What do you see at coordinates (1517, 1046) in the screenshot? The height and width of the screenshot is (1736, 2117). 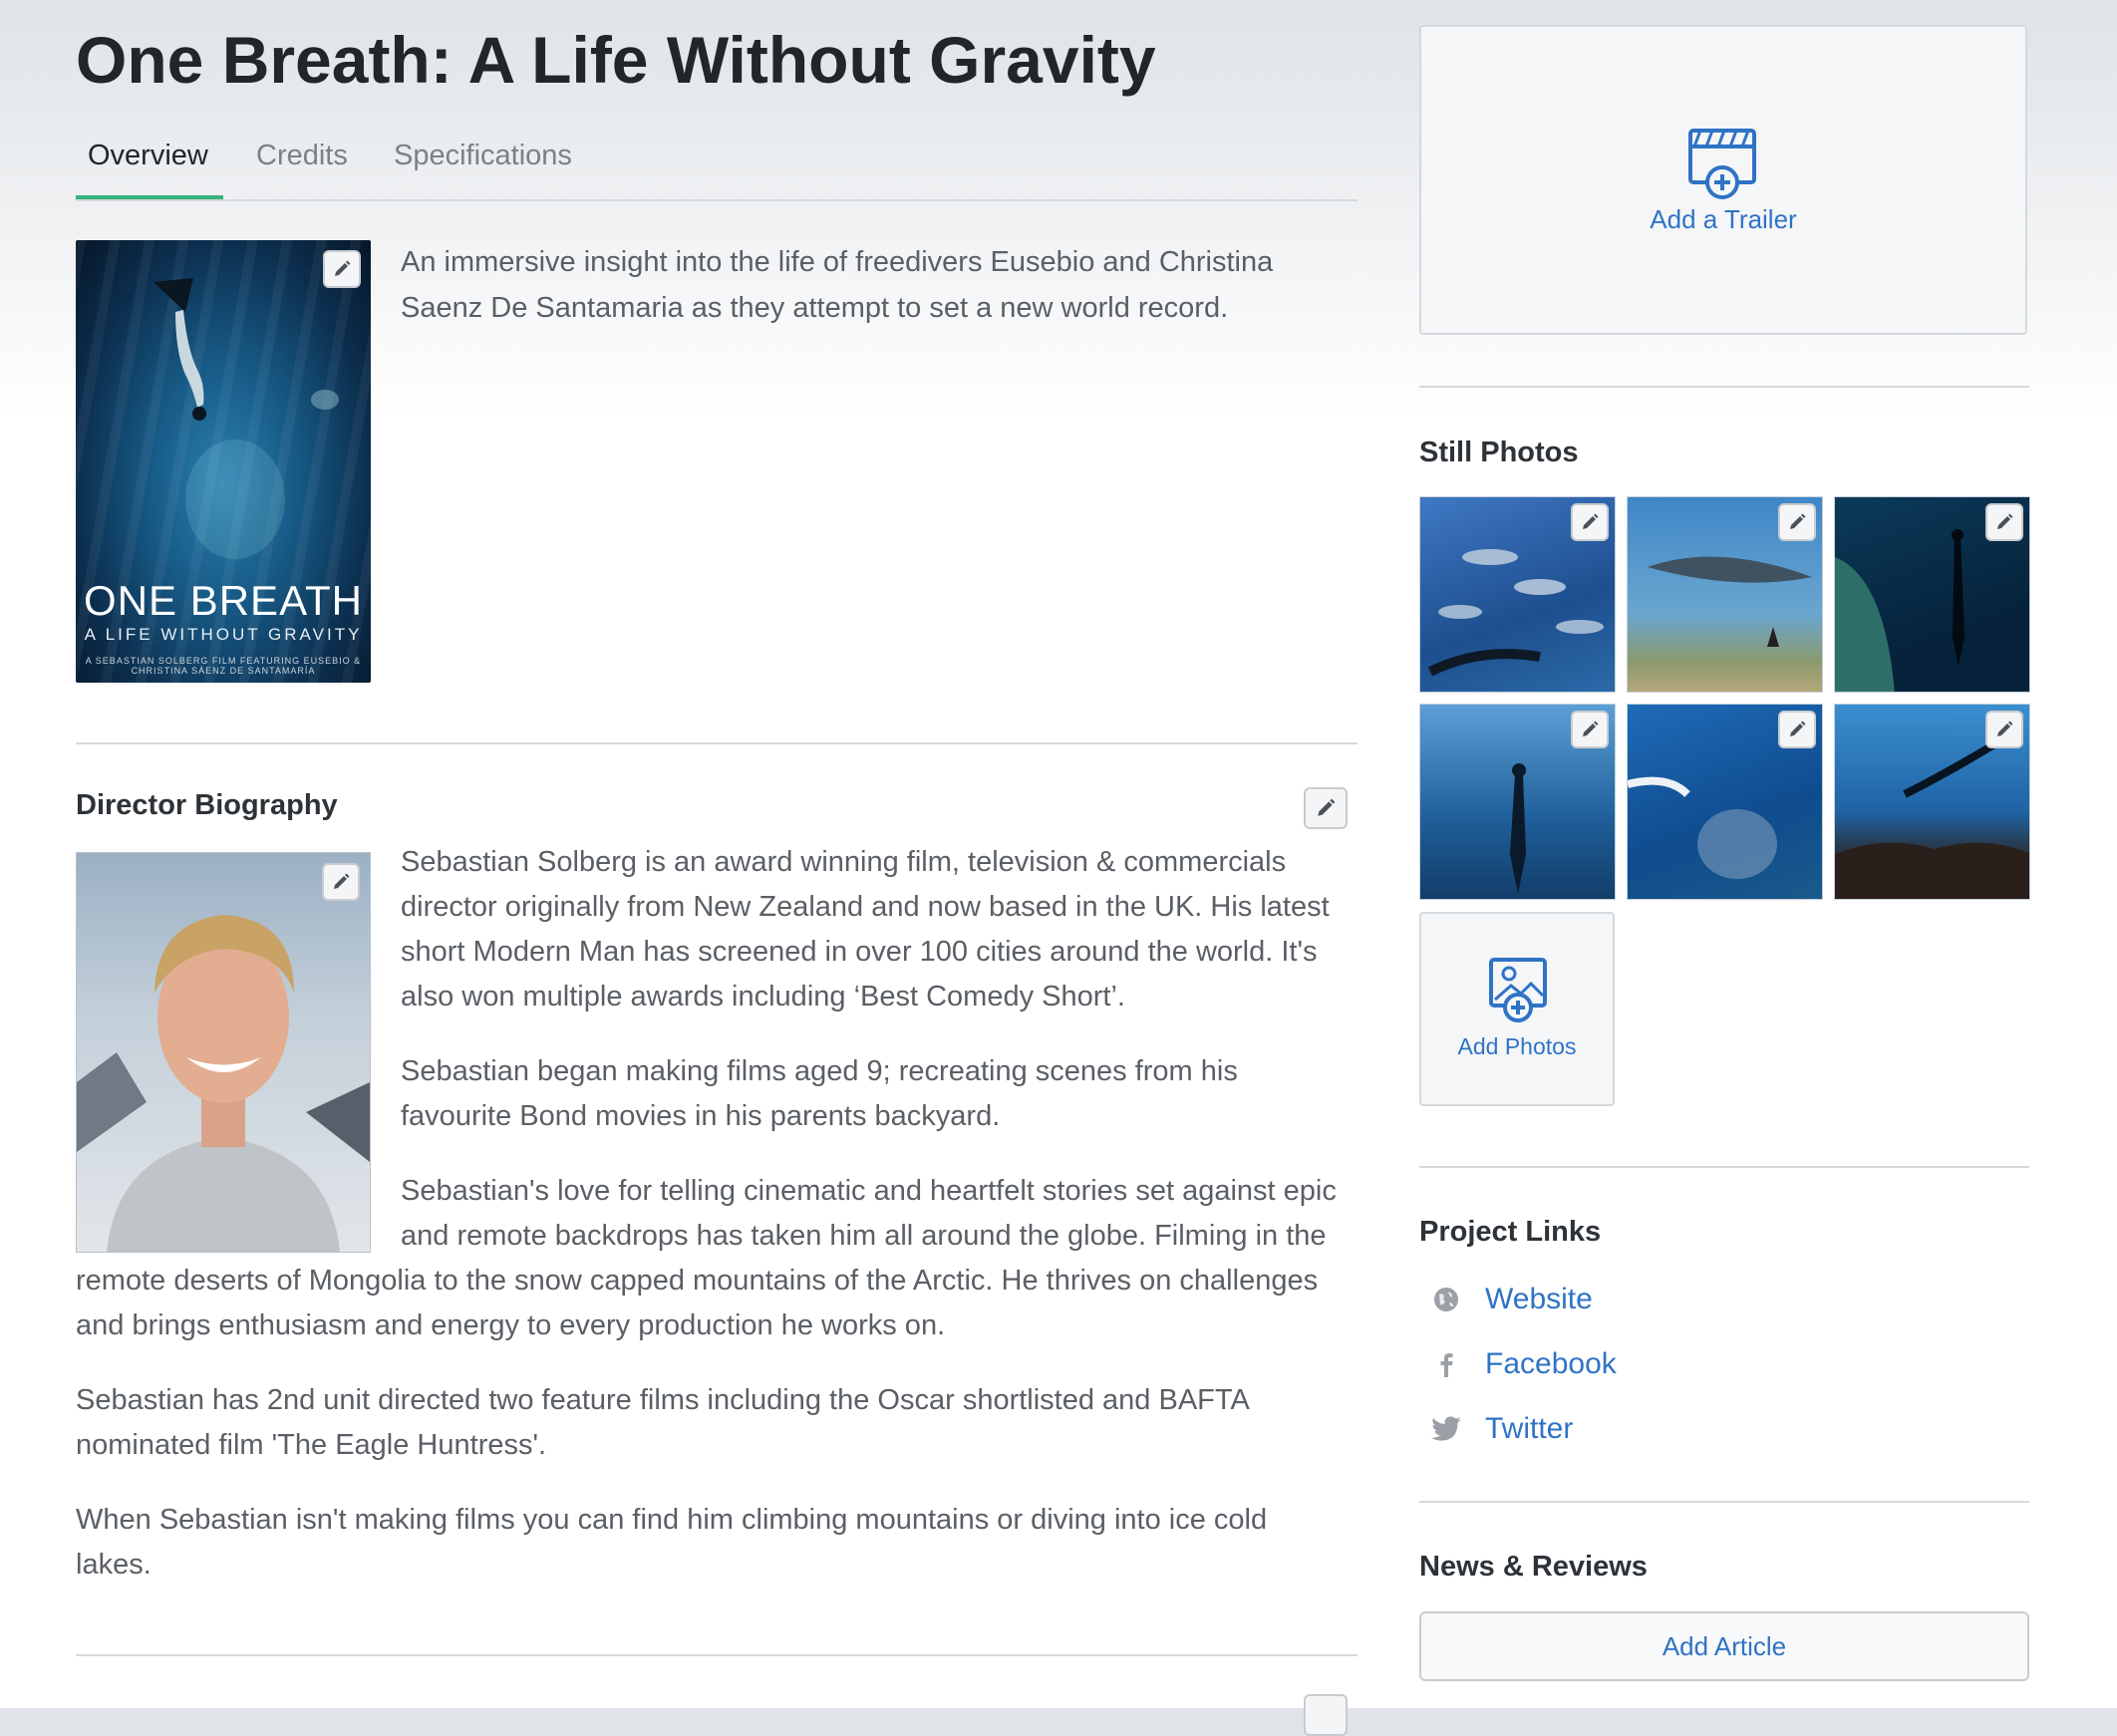 I see `add-photos-label: Add Photos` at bounding box center [1517, 1046].